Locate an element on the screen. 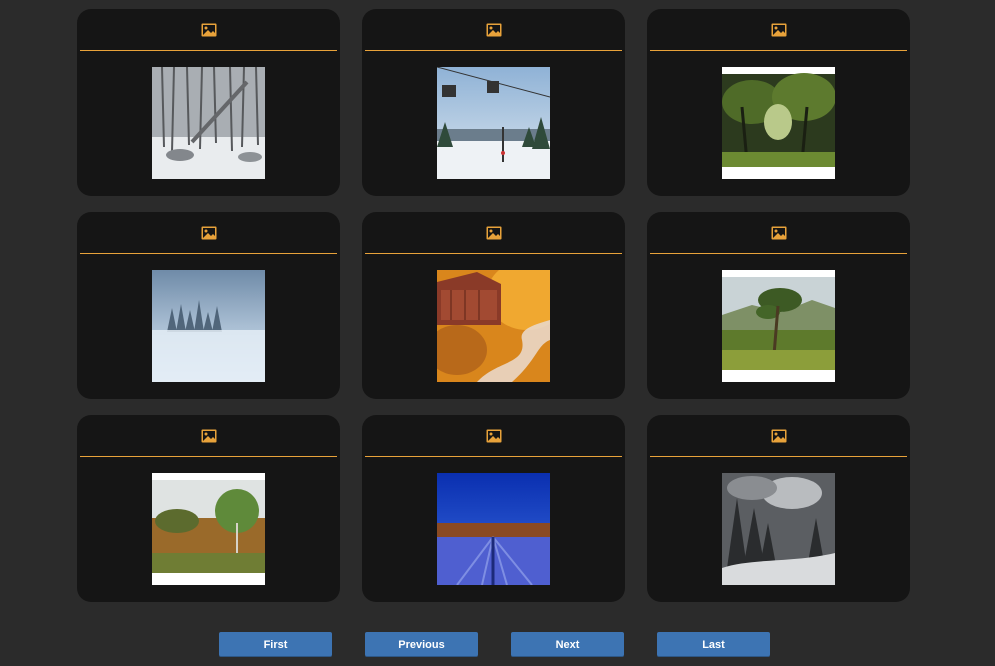 The width and height of the screenshot is (995, 666). thumbnail-autumn-covered-bridge is located at coordinates (493, 326).